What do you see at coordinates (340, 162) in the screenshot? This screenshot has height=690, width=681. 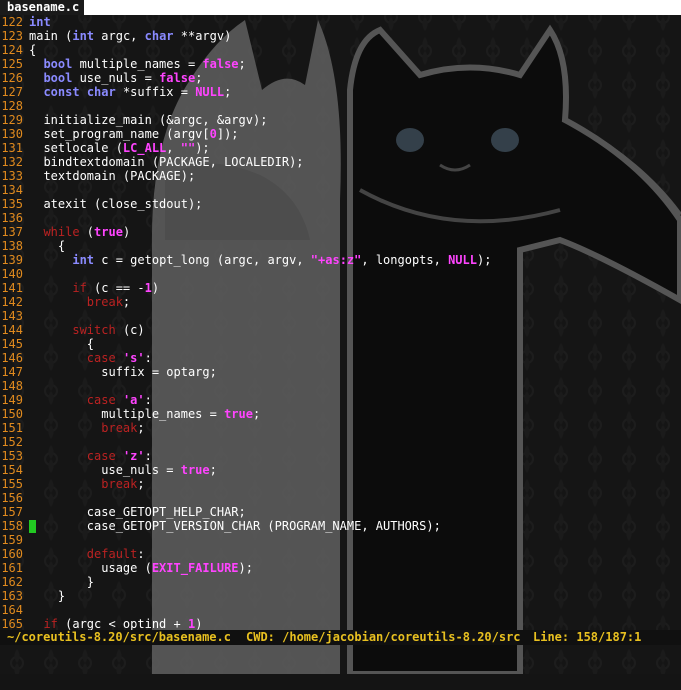 I see `code-line: 132 bindtextdomain (PACKAGE, LOCALEDIR);` at bounding box center [340, 162].